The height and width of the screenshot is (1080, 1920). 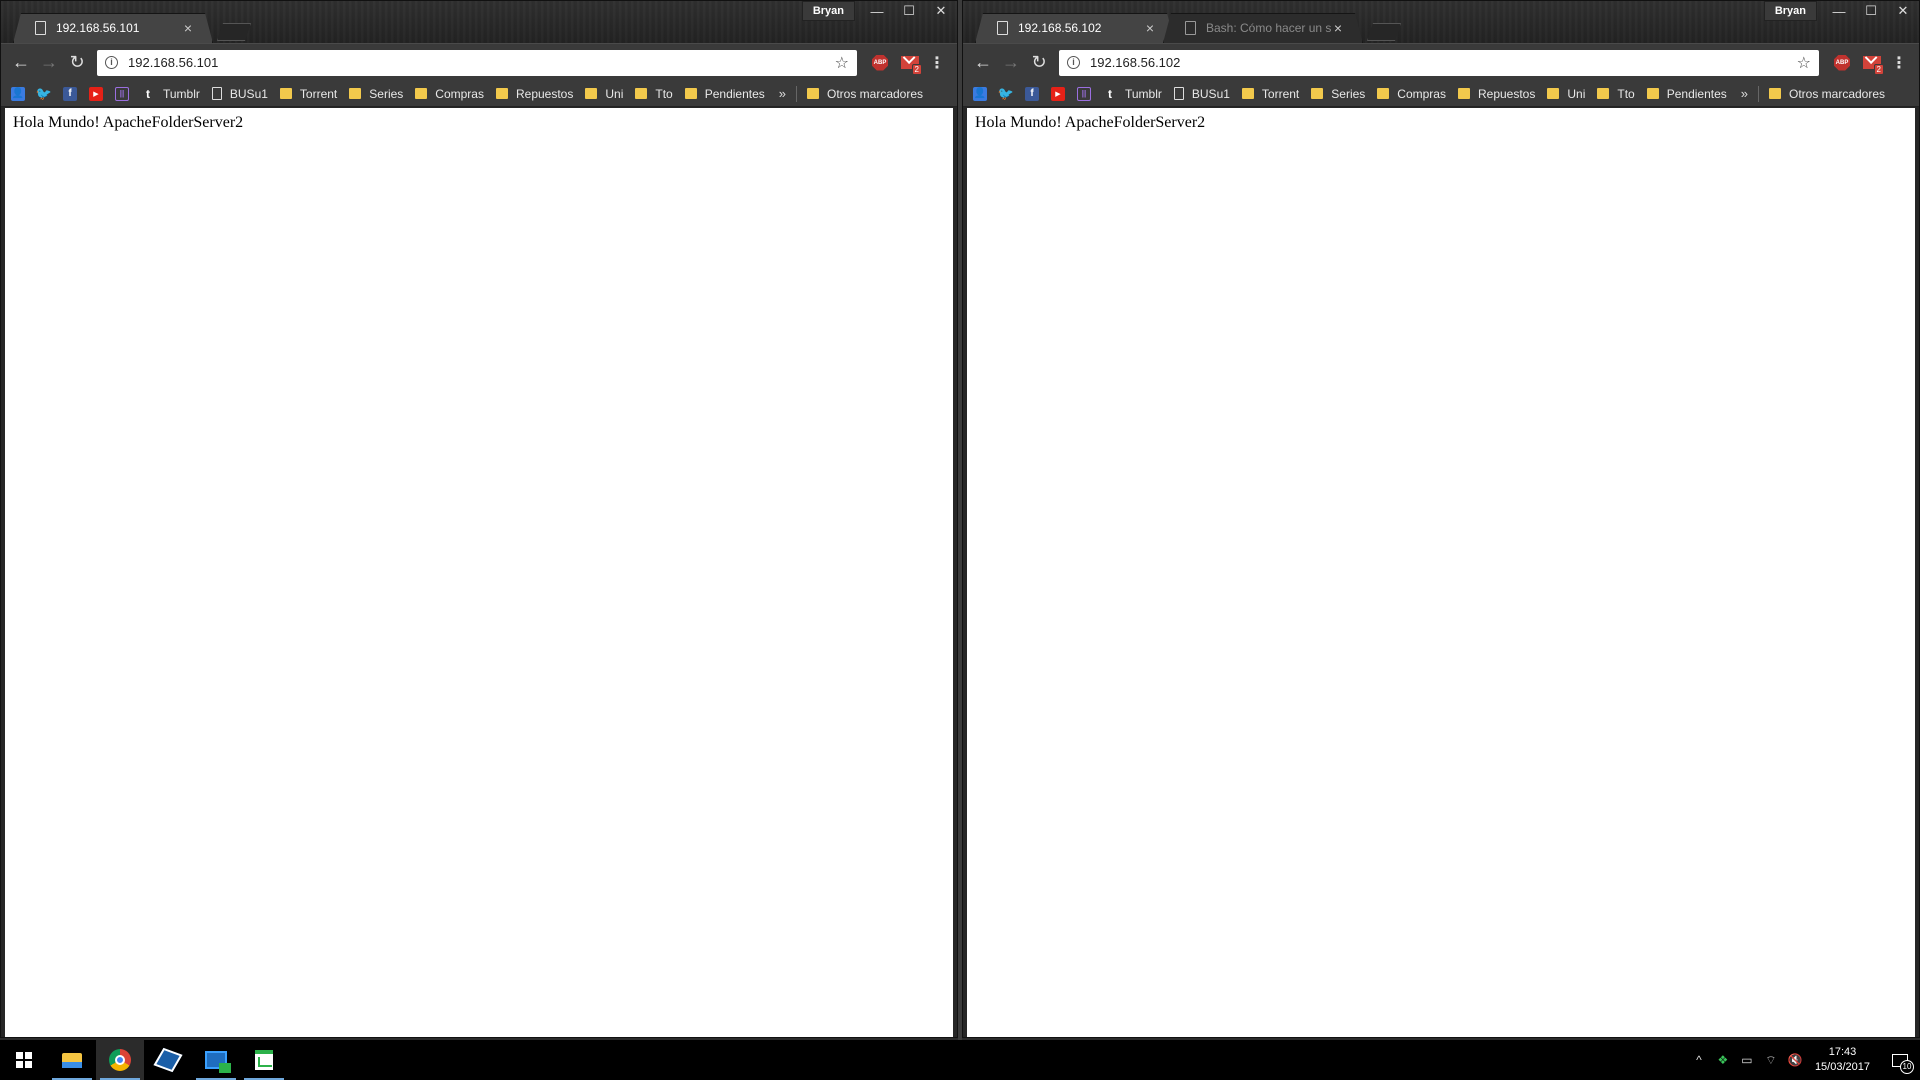 I want to click on window-controls: Bryan — ☐ ✕, so click(x=1841, y=11).